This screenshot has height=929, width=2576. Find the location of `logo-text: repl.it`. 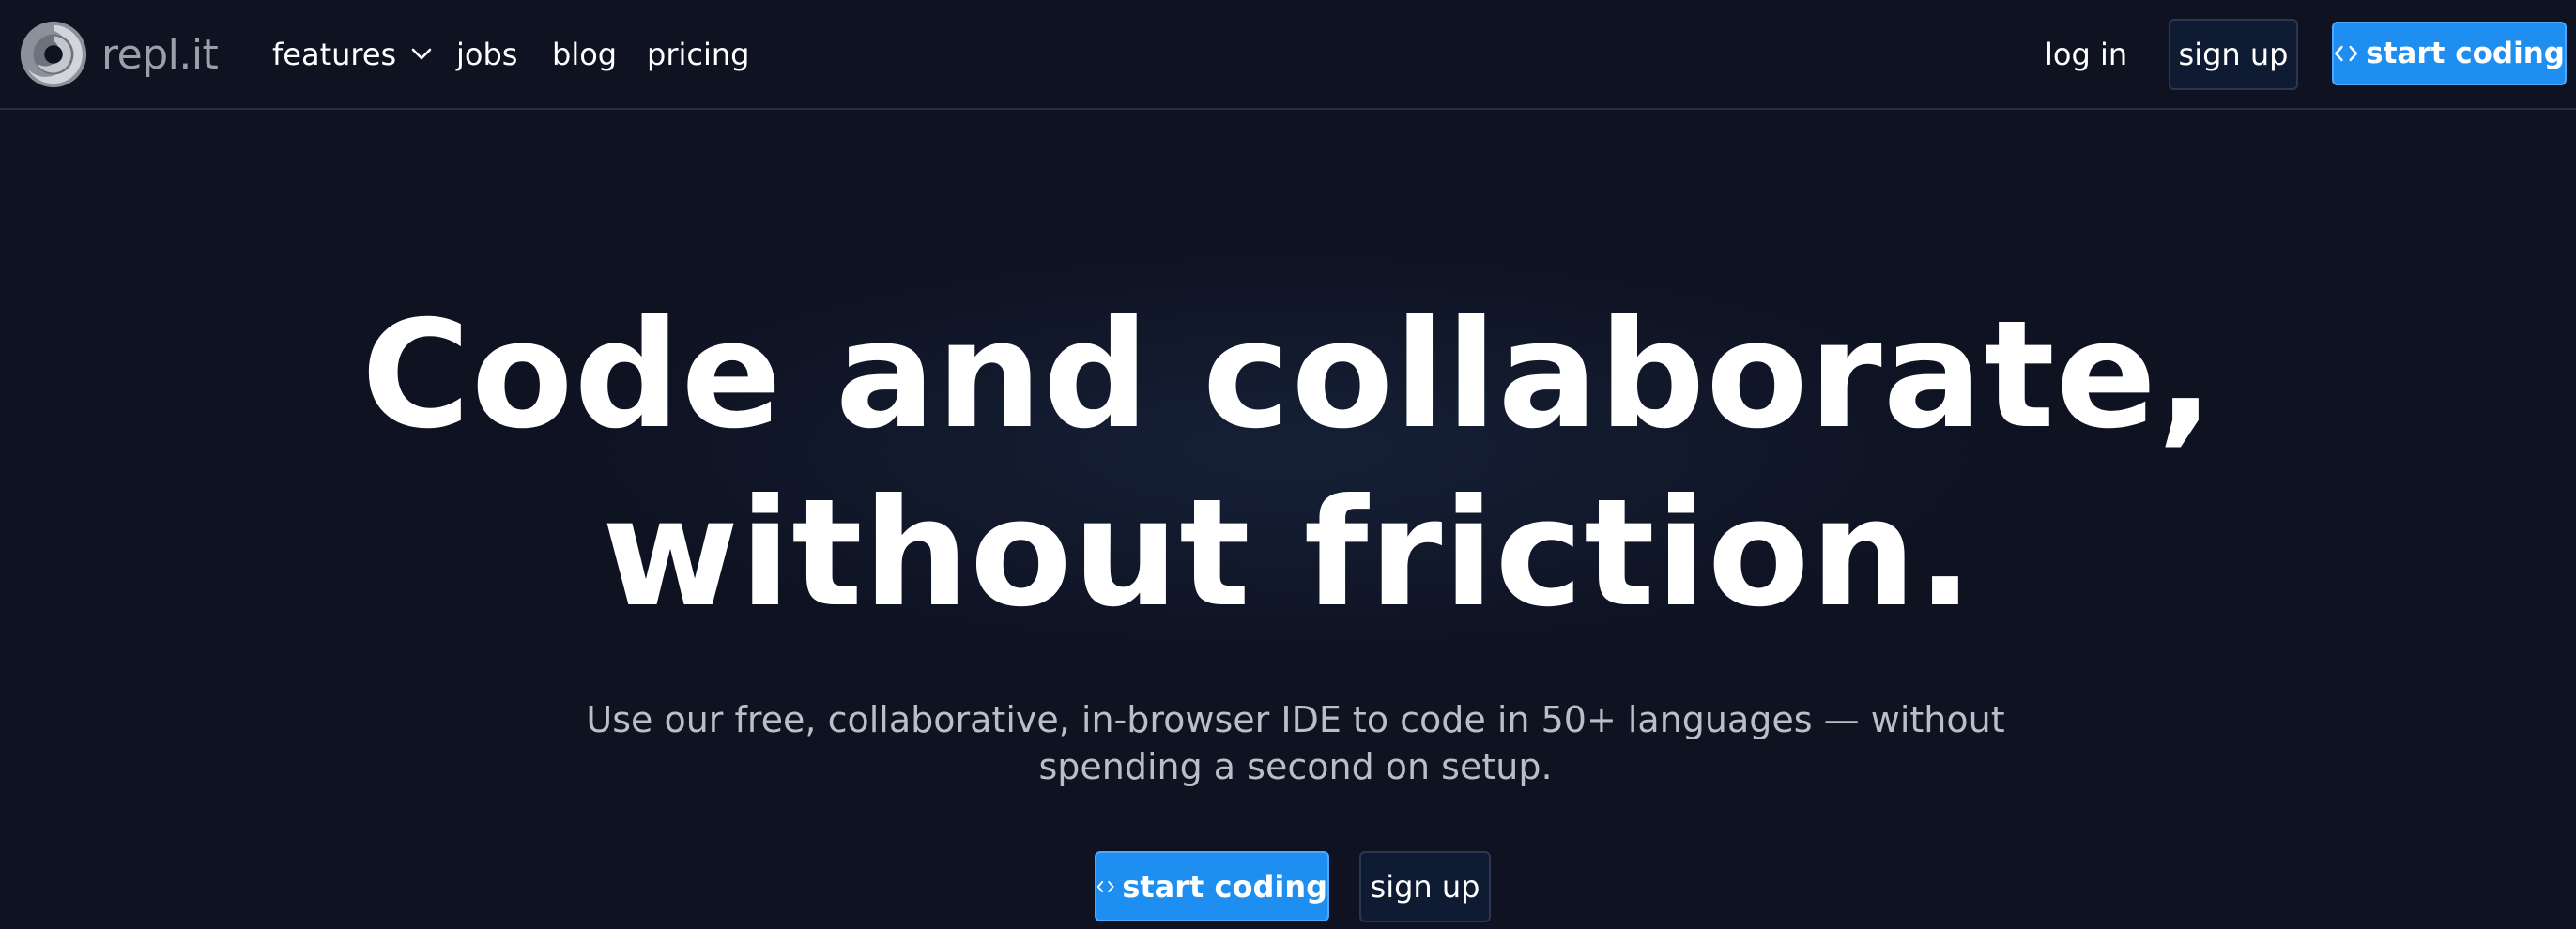

logo-text: repl.it is located at coordinates (160, 54).